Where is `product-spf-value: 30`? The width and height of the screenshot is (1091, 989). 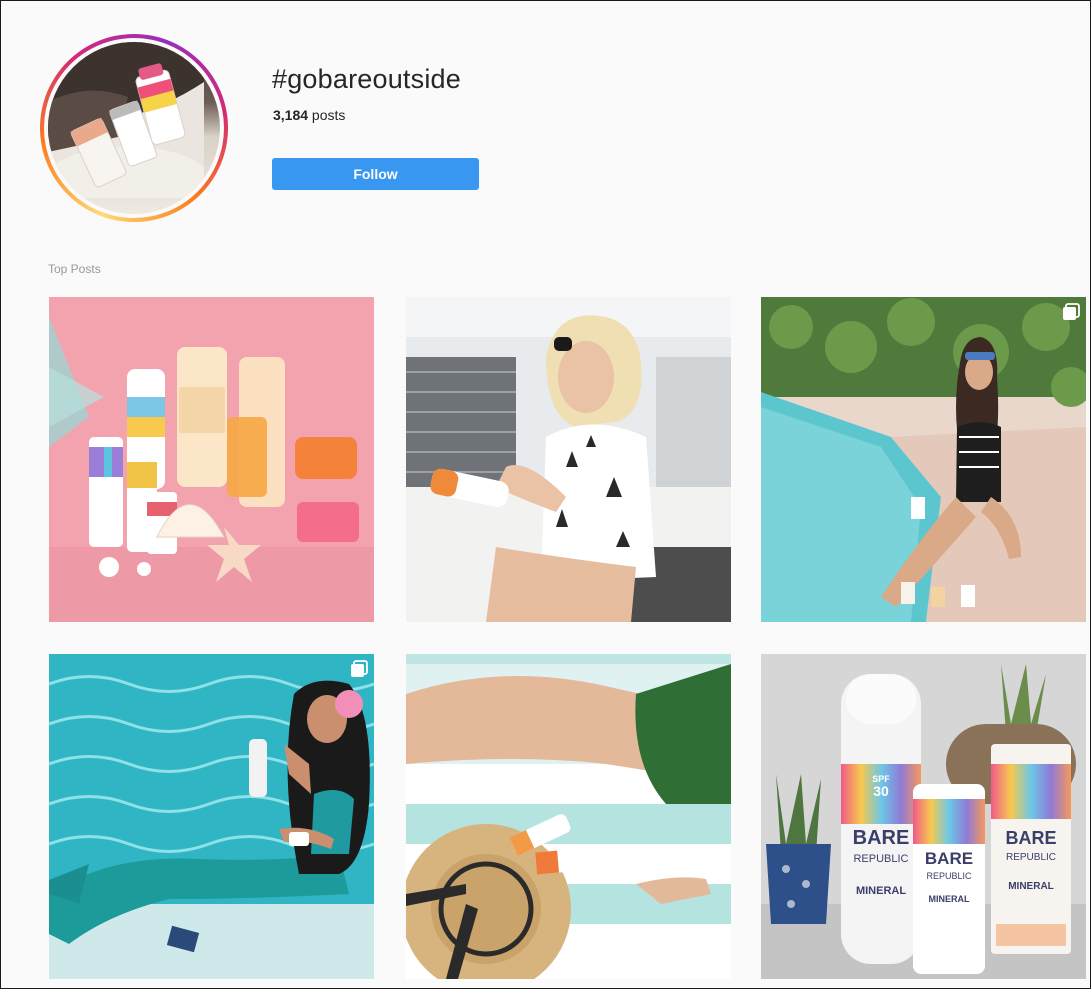
product-spf-value: 30 is located at coordinates (881, 791).